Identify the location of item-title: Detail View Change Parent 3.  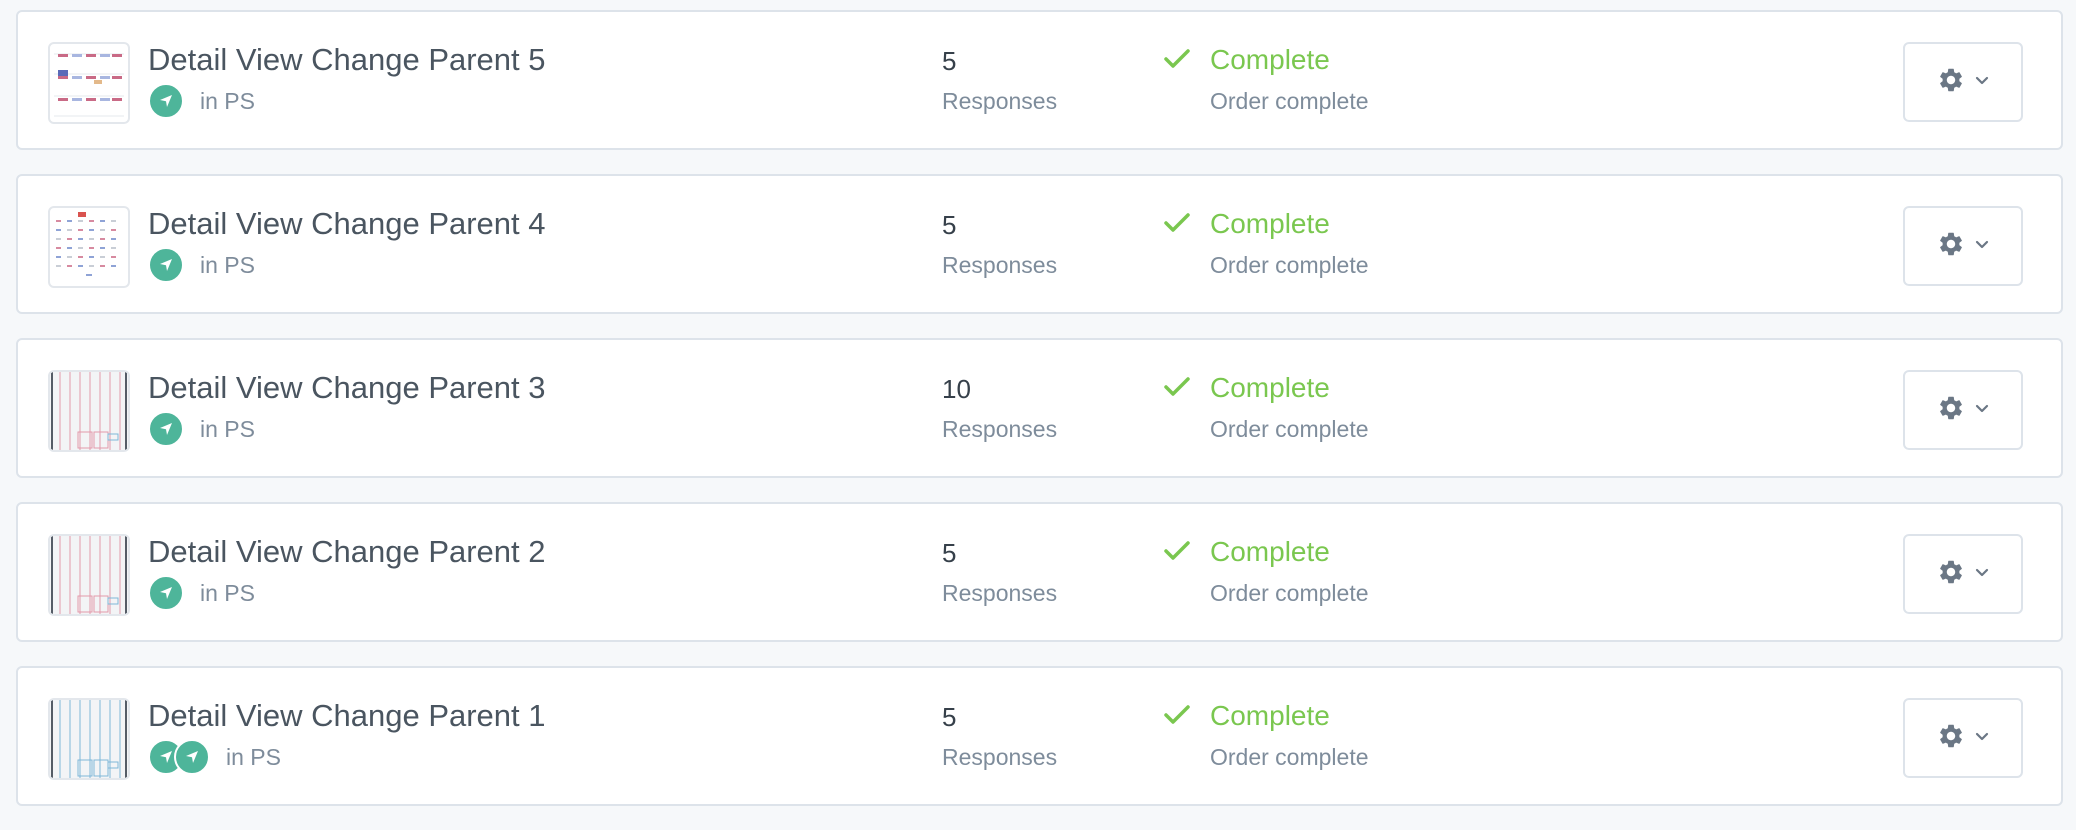
(347, 388).